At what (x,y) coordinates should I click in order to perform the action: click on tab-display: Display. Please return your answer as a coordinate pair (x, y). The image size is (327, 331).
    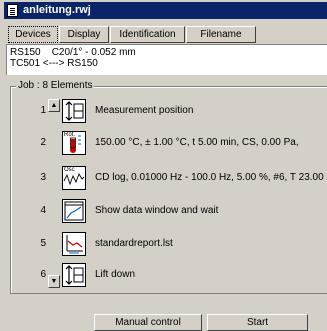
    Looking at the image, I should click on (84, 34).